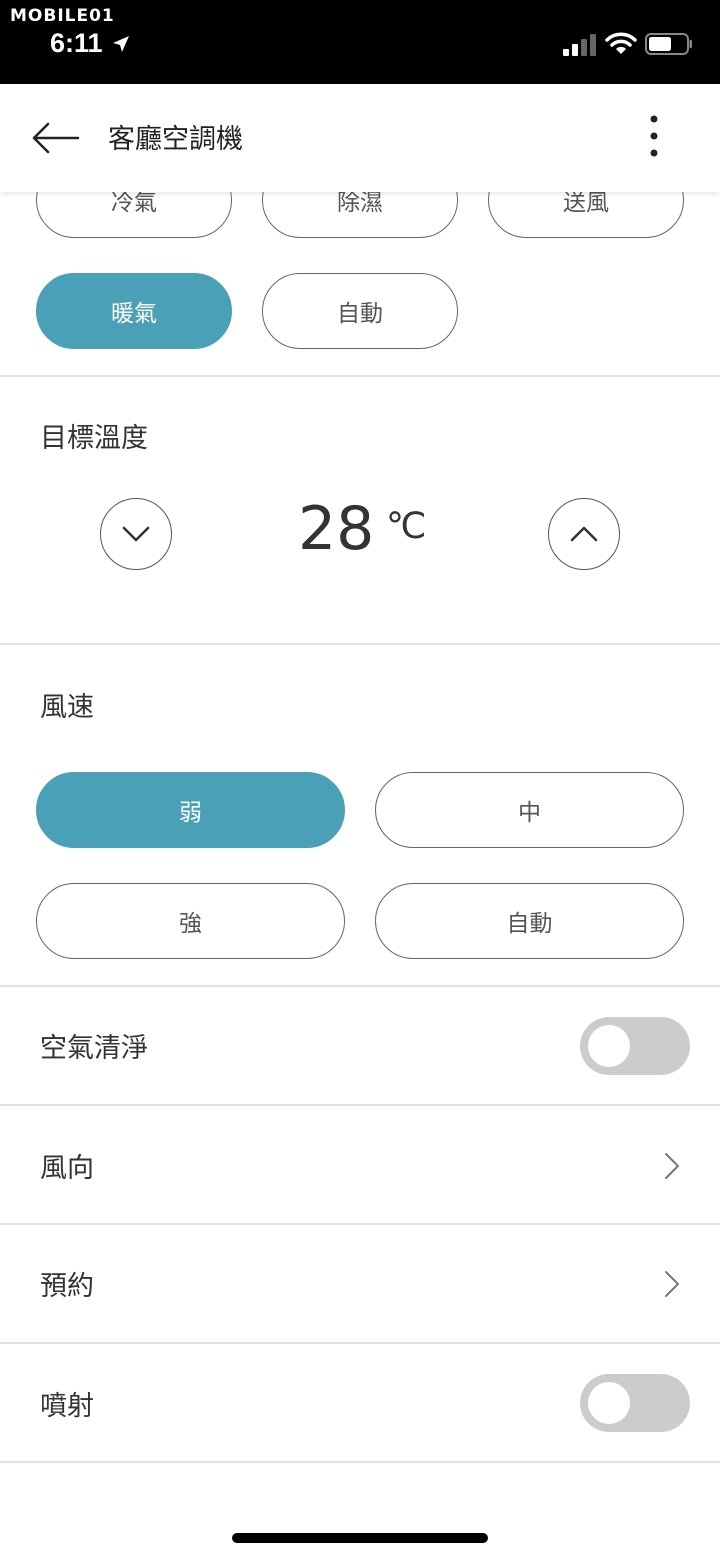  Describe the element at coordinates (67, 1283) in the screenshot. I see `reservation-label: 預約` at that location.